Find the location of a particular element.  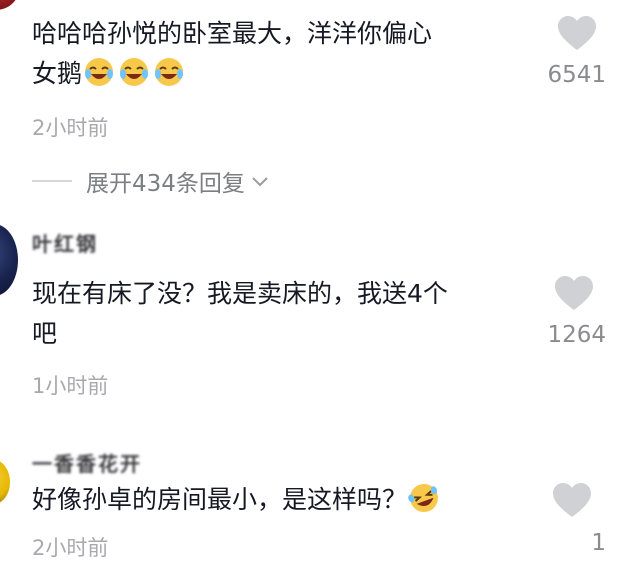

comment-body: 好像孙卓的房间最小，是这样吗？ is located at coordinates (220, 499).